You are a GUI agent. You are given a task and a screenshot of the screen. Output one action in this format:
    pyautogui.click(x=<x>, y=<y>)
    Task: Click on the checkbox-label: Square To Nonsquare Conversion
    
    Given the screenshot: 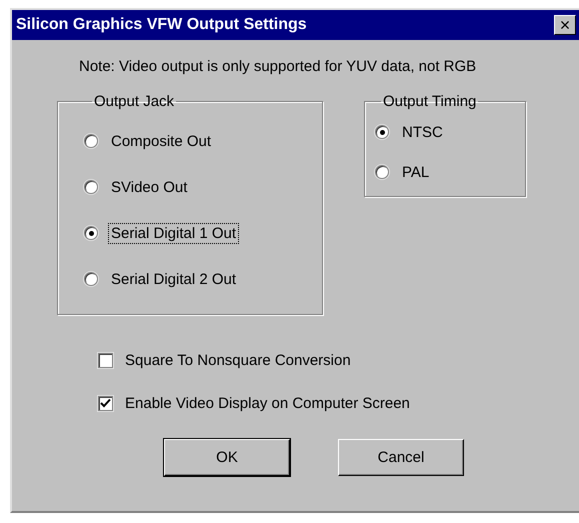 What is the action you would take?
    pyautogui.click(x=238, y=360)
    